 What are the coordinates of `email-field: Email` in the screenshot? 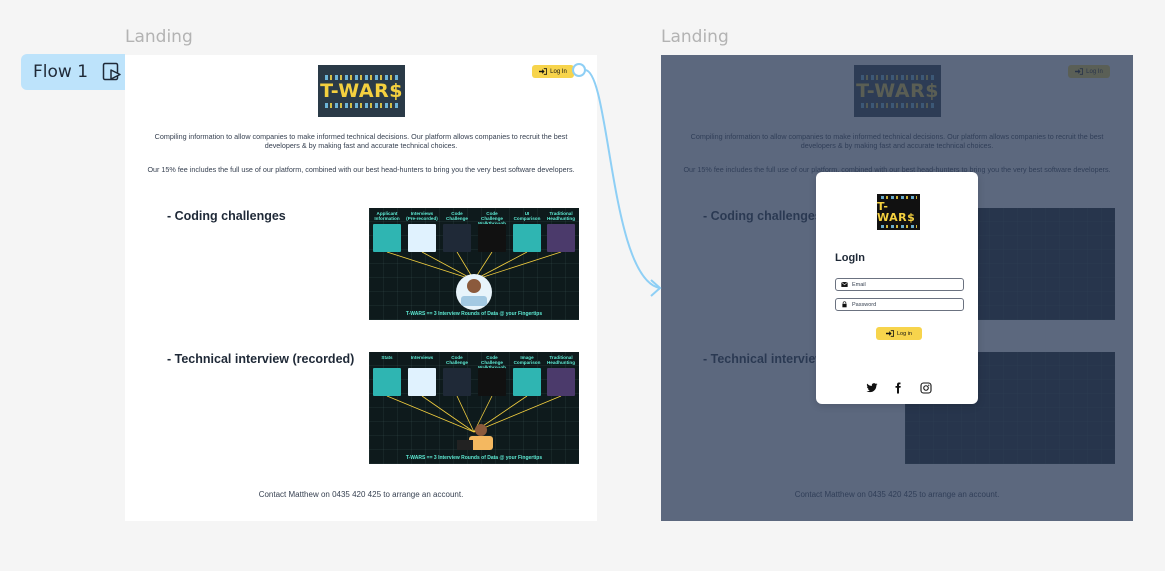 It's located at (899, 284).